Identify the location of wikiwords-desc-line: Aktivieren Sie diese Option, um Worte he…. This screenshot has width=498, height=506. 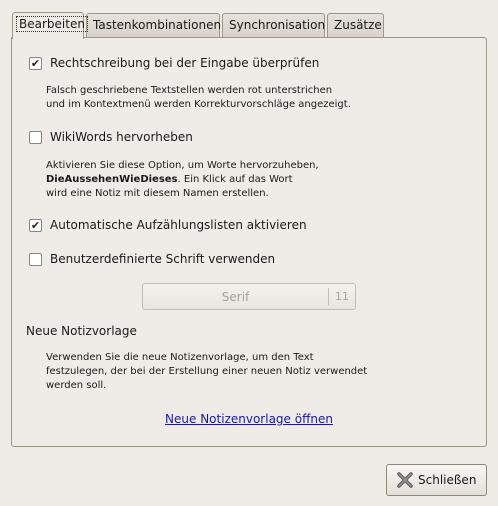
(182, 165).